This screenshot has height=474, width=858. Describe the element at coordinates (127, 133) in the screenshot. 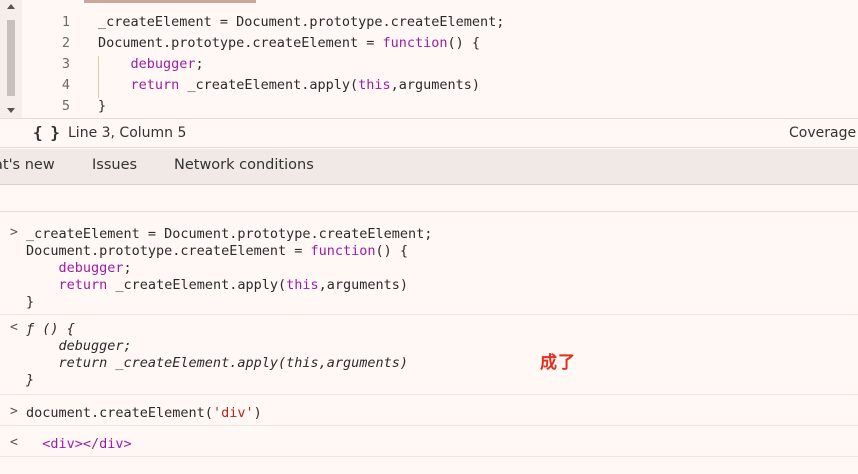

I see `cursor-position: Line 3, Column 5` at that location.